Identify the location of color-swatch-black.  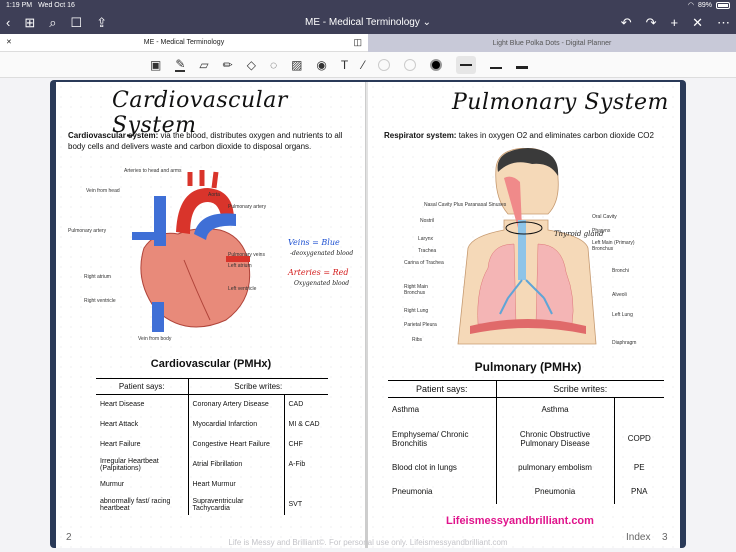
(436, 64).